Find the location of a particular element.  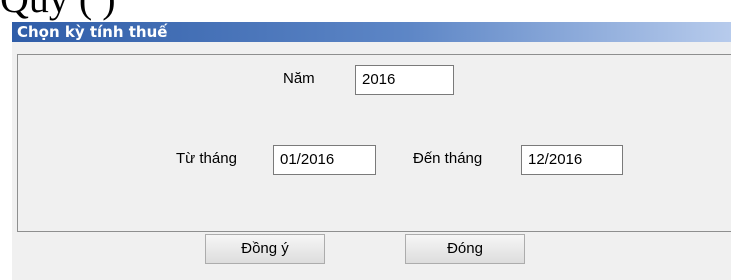

dialog-title: Chọn kỳ tính thuế is located at coordinates (371, 32).